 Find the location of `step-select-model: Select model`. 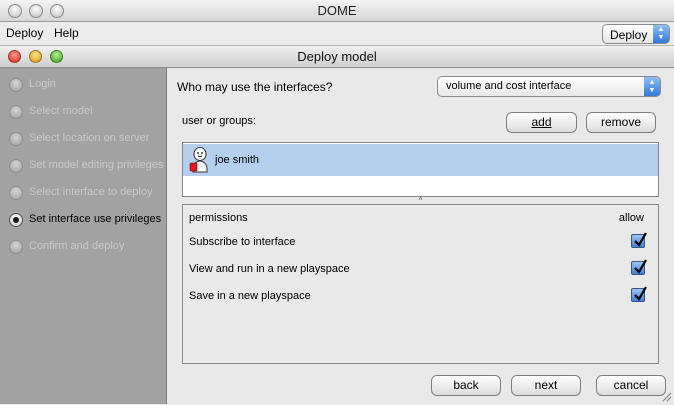

step-select-model: Select model is located at coordinates (88, 112).